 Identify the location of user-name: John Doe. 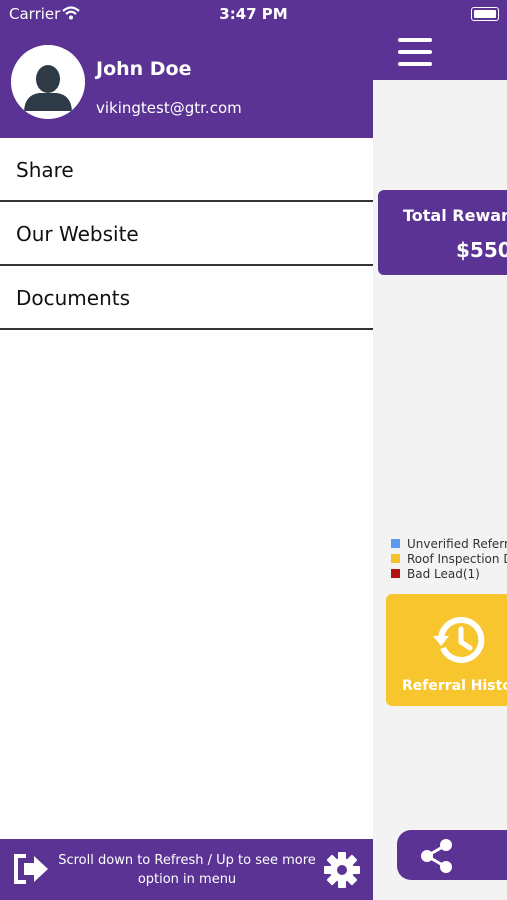
(144, 69).